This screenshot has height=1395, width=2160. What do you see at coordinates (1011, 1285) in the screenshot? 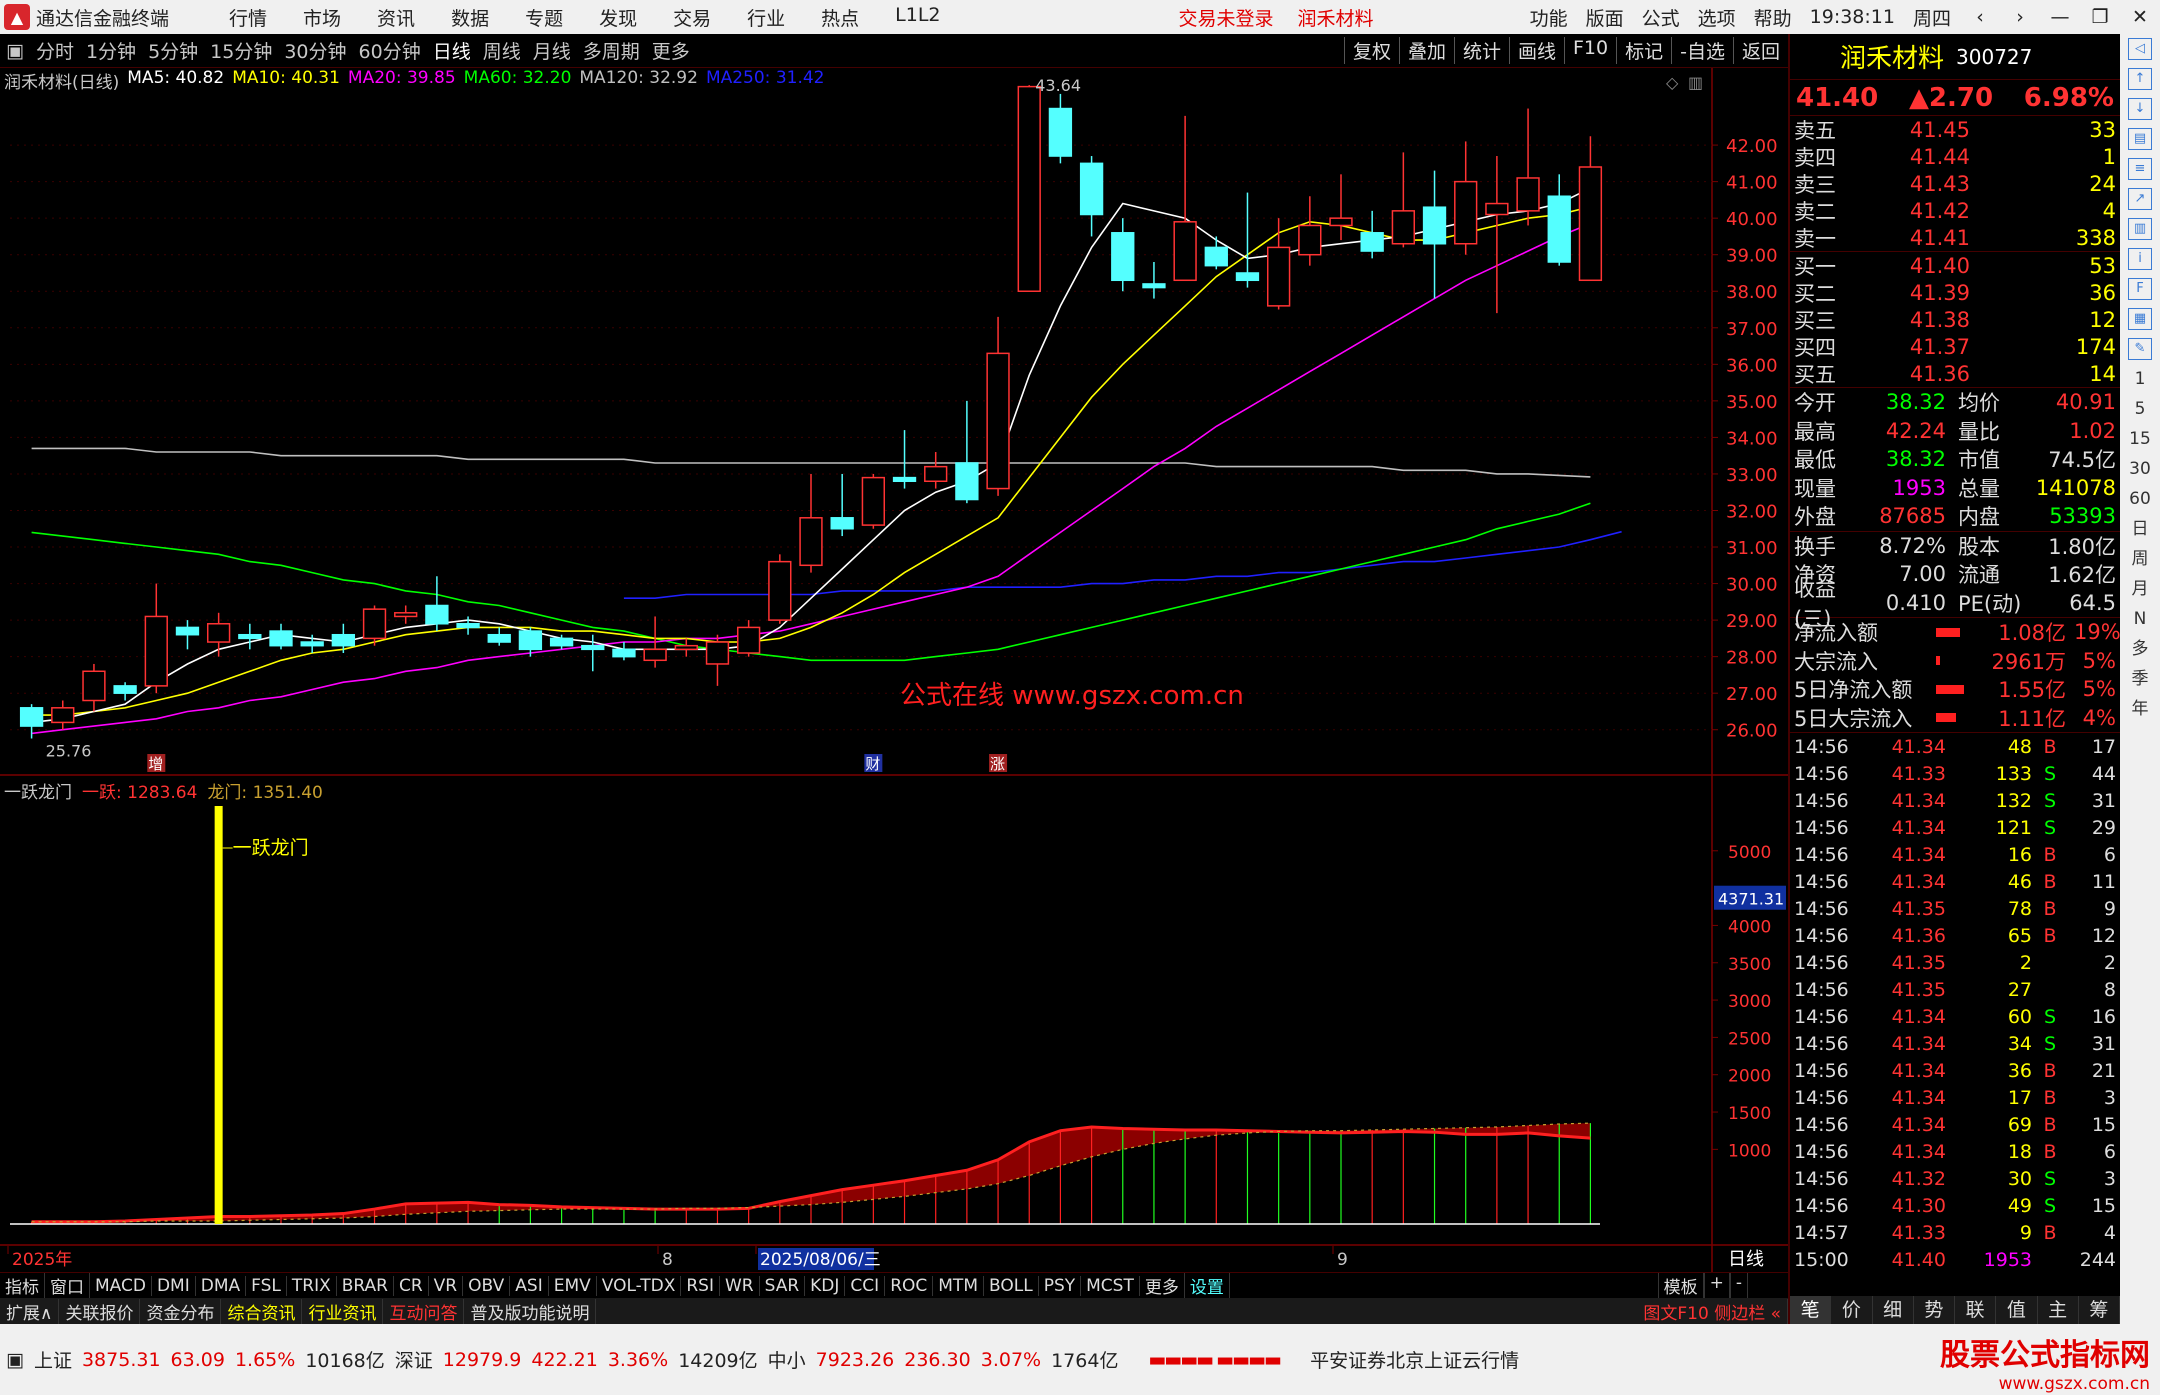
I see `indicator-tab-21: BOLL` at bounding box center [1011, 1285].